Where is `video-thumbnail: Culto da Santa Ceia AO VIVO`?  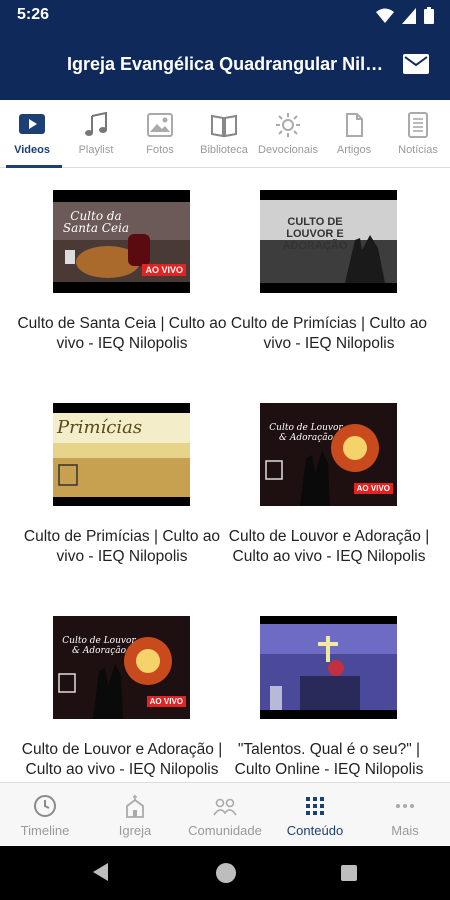 video-thumbnail: Culto da Santa Ceia AO VIVO is located at coordinates (121, 241).